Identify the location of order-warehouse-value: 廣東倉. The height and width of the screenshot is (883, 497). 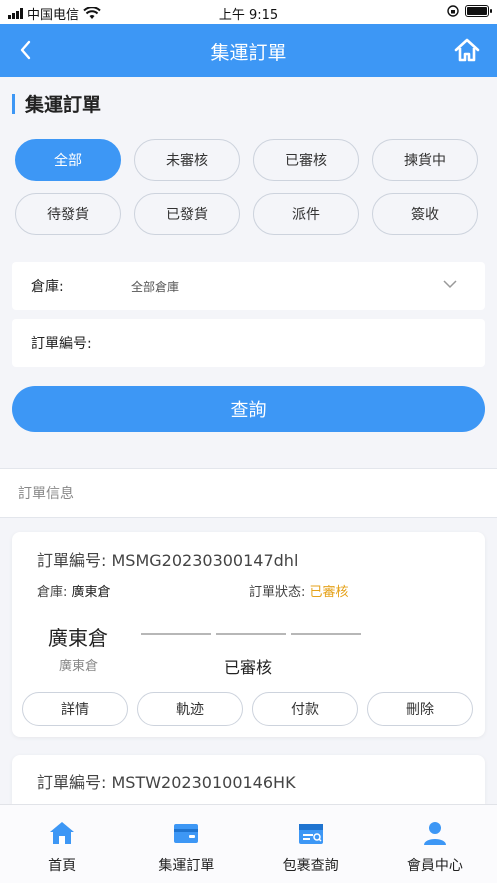
(91, 592).